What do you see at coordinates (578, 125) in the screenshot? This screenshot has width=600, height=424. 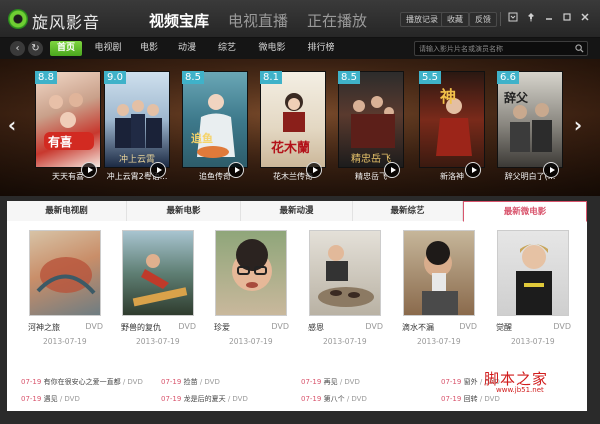 I see `carousel-next-icon: ›` at bounding box center [578, 125].